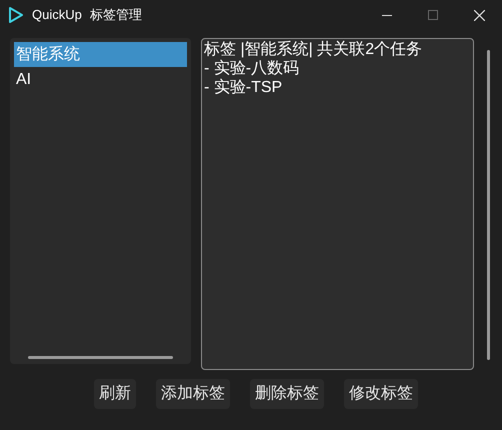 The image size is (502, 430). Describe the element at coordinates (287, 394) in the screenshot. I see `action-button: 删除标签` at that location.